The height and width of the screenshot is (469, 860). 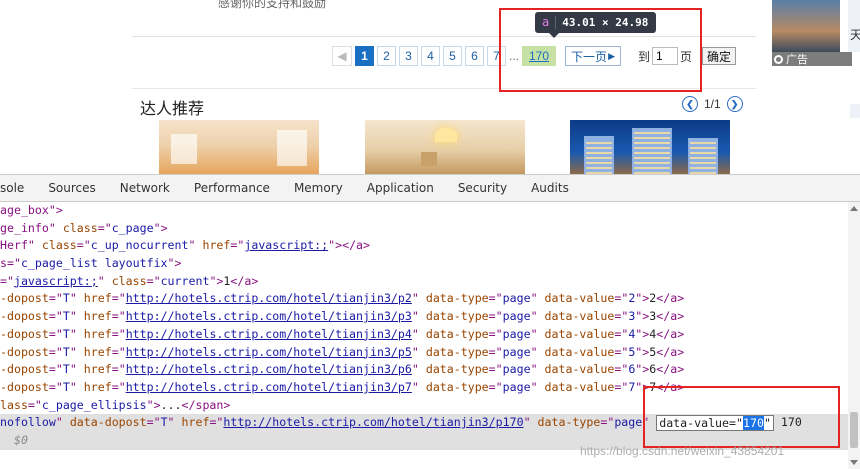 I want to click on dom-node-line: ="javascript:;" class="current">1</a>, so click(x=424, y=282).